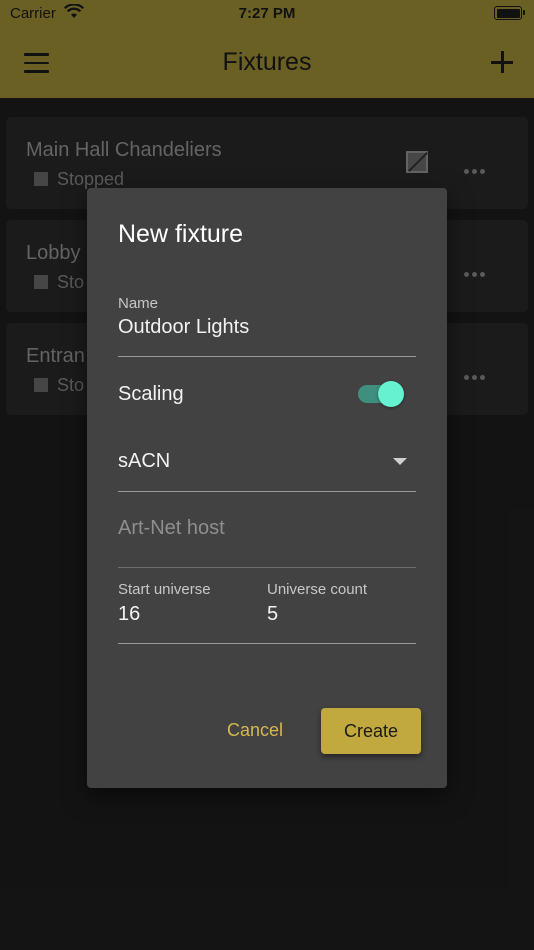 The height and width of the screenshot is (950, 534). Describe the element at coordinates (164, 589) in the screenshot. I see `start-universe-label: Start universe` at that location.